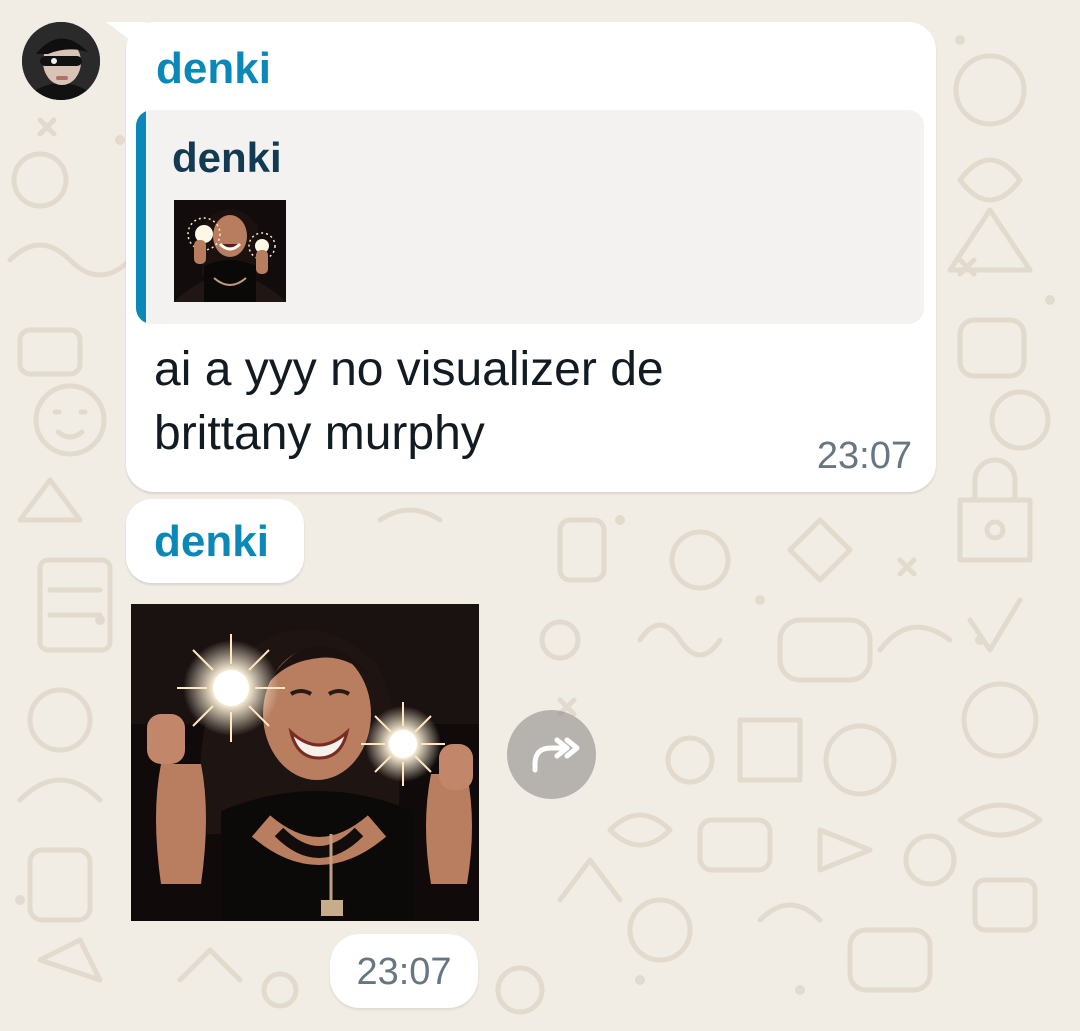  I want to click on forward-icon, so click(556, 755).